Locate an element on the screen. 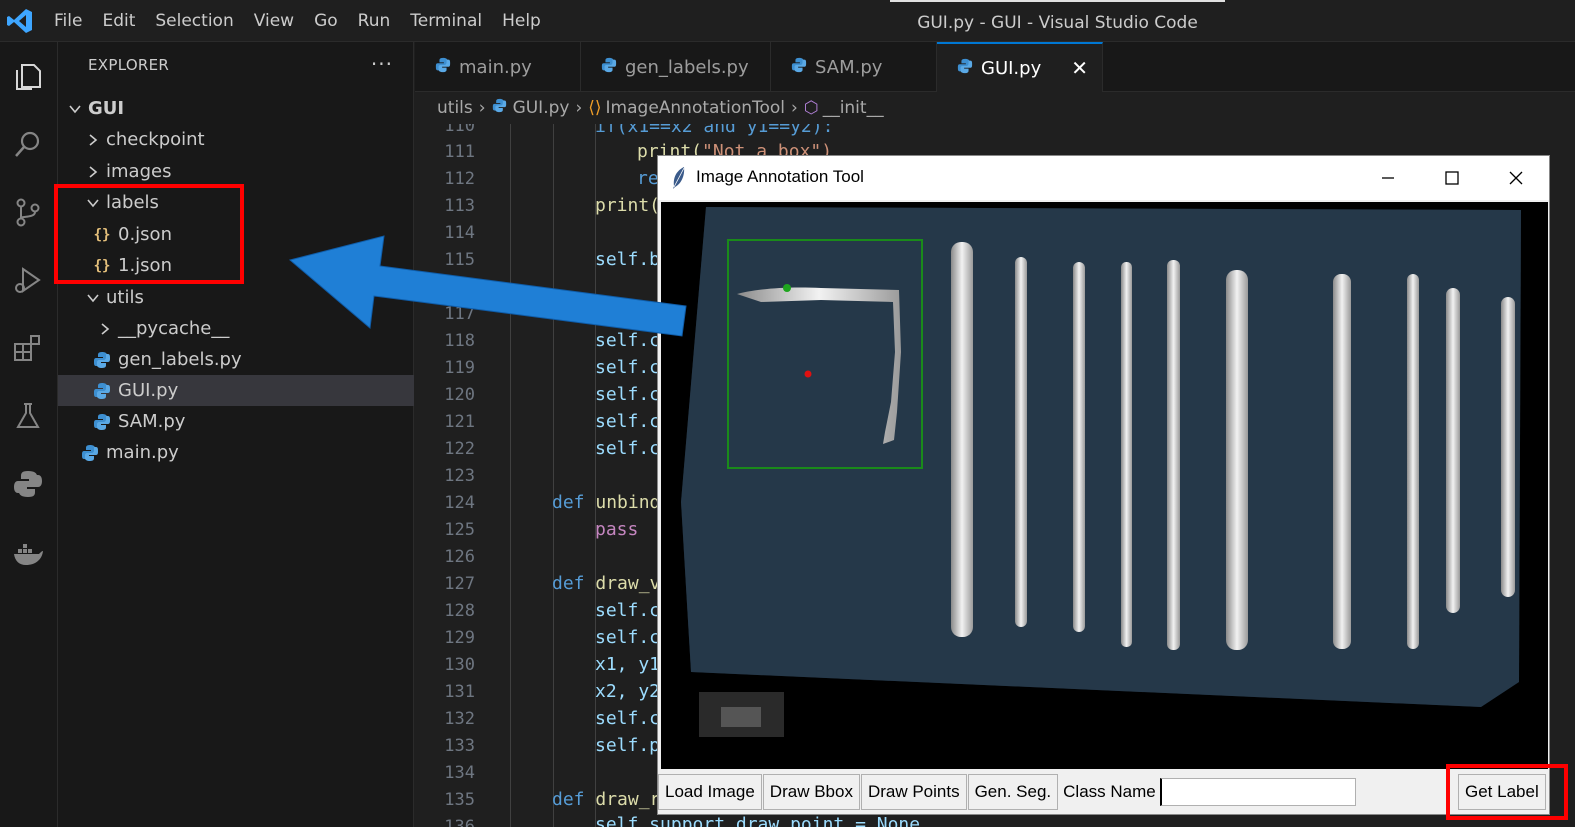  tree-item-gen-labels: gen_labels.py is located at coordinates (236, 359).